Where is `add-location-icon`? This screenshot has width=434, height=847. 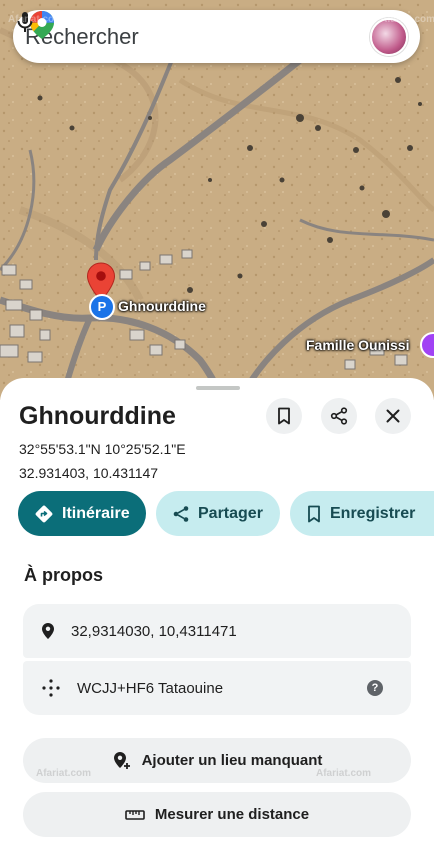
add-location-icon is located at coordinates (121, 760).